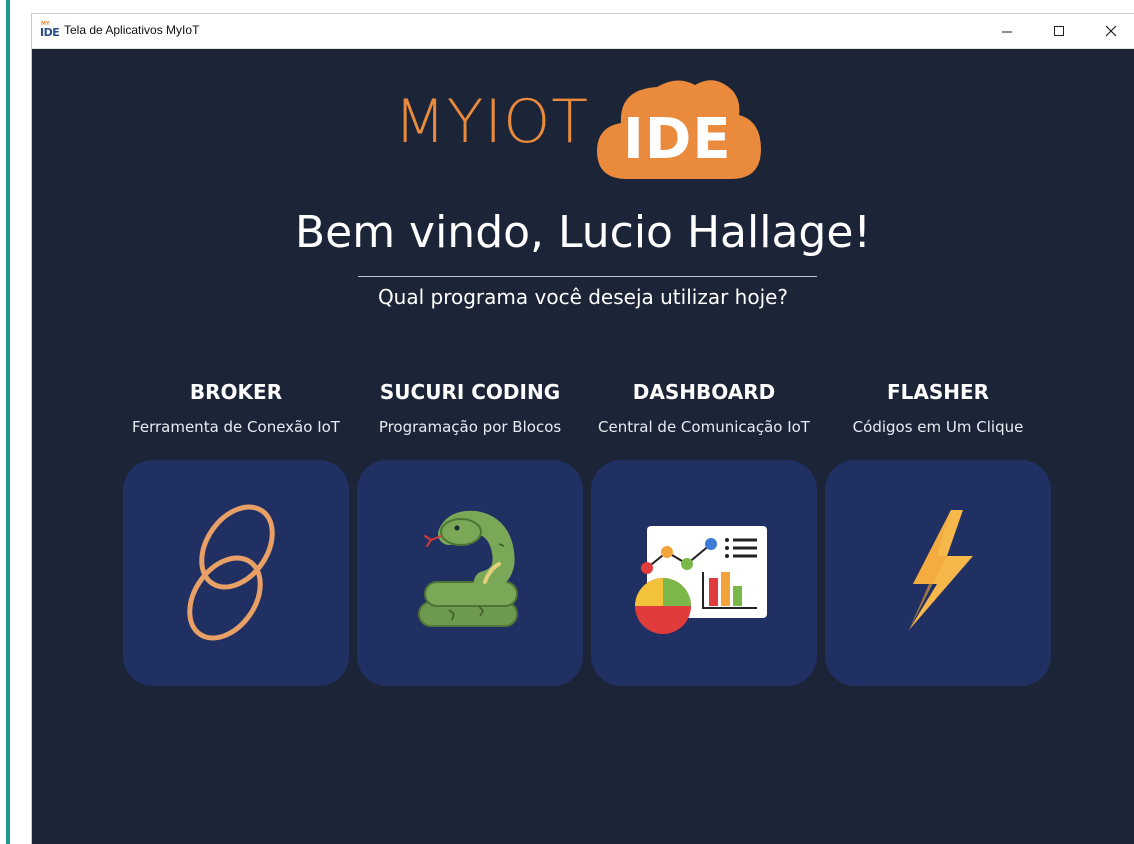 This screenshot has width=1134, height=844. I want to click on dashboard-button, so click(704, 573).